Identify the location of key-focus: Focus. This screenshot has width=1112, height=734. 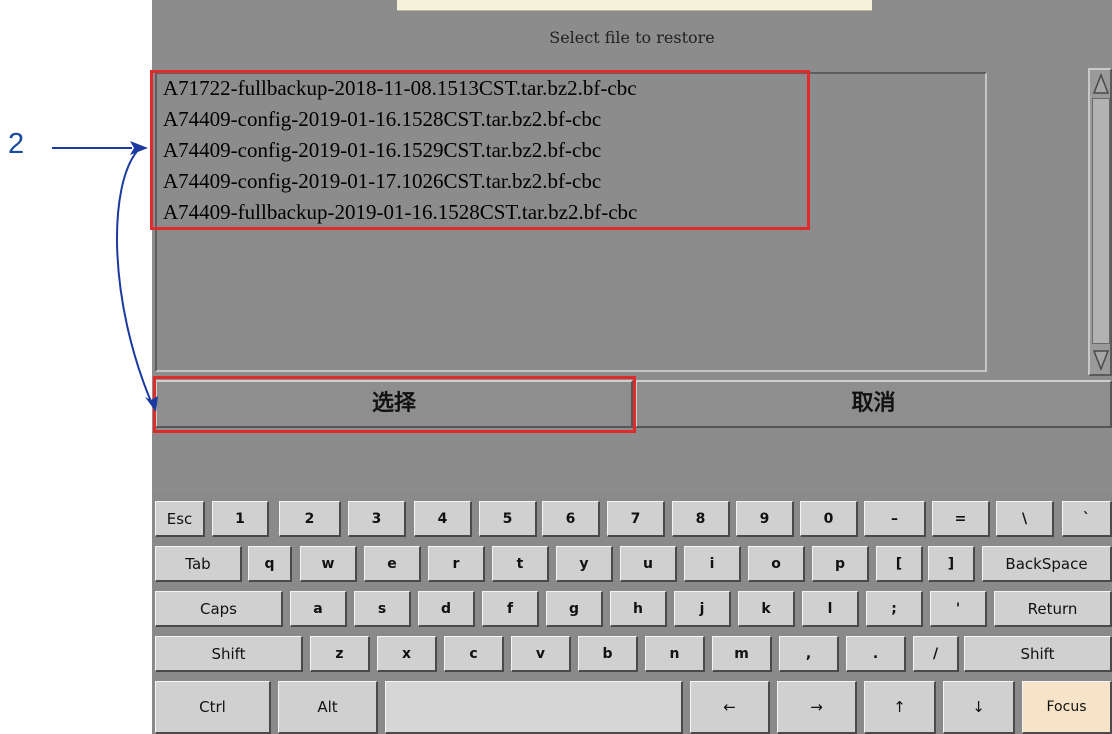
(1067, 707).